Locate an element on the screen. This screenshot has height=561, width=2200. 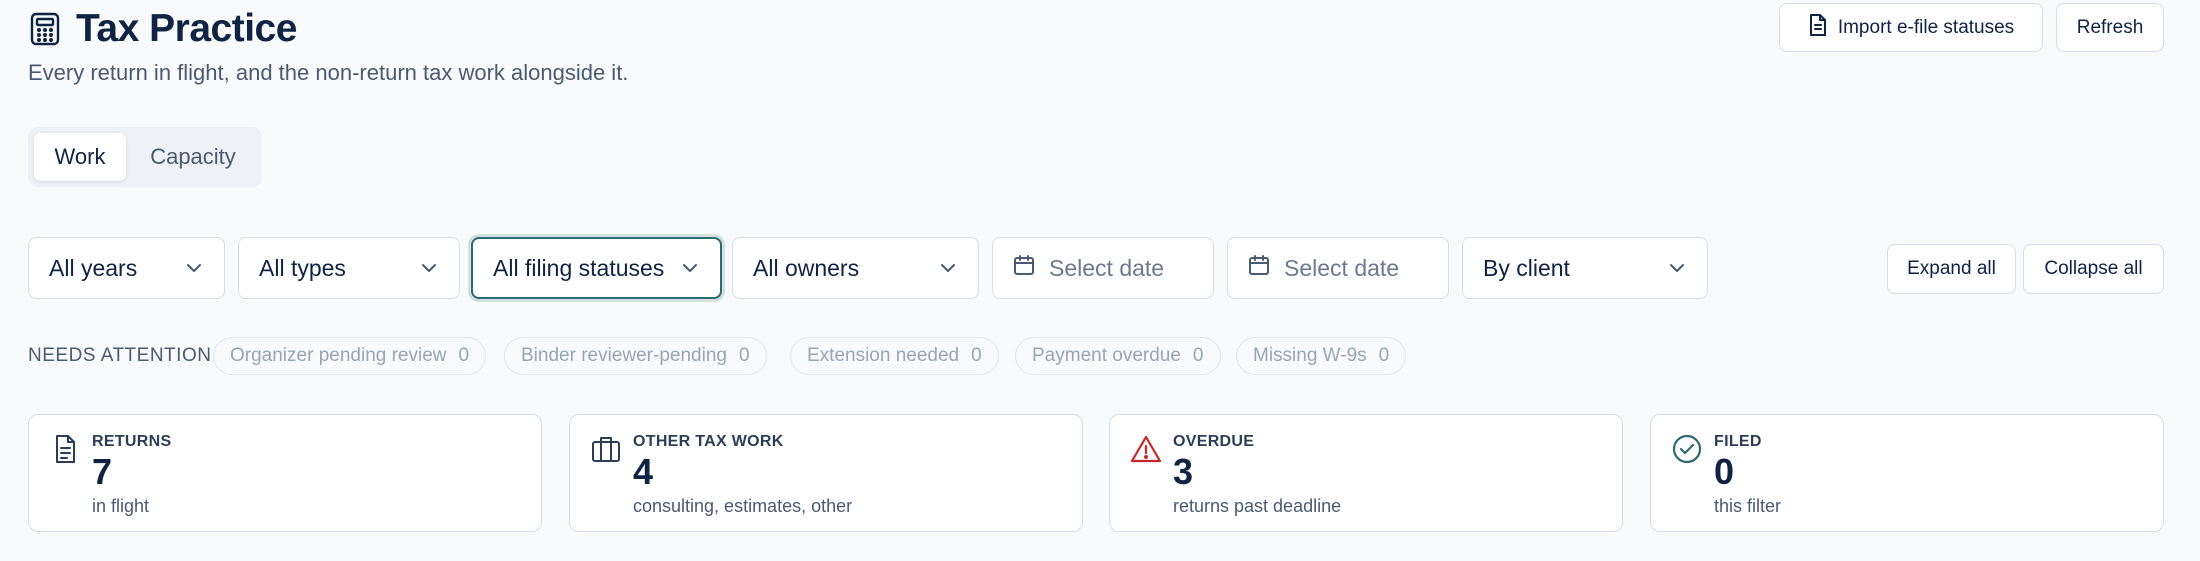
stat-sub: in flight is located at coordinates (121, 506).